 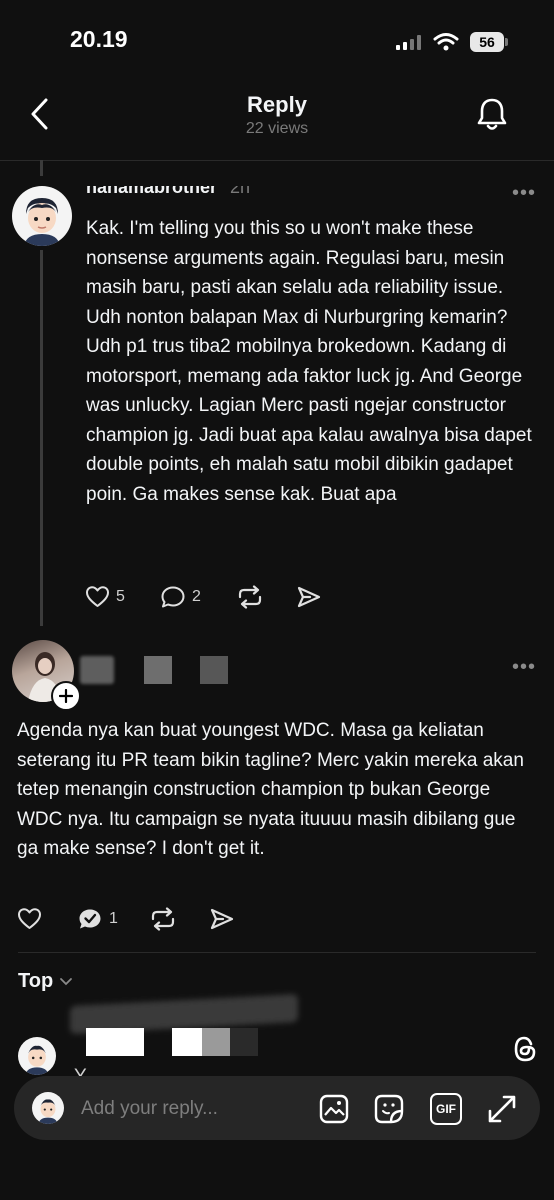 What do you see at coordinates (524, 667) in the screenshot?
I see `reply-more-icon: •••` at bounding box center [524, 667].